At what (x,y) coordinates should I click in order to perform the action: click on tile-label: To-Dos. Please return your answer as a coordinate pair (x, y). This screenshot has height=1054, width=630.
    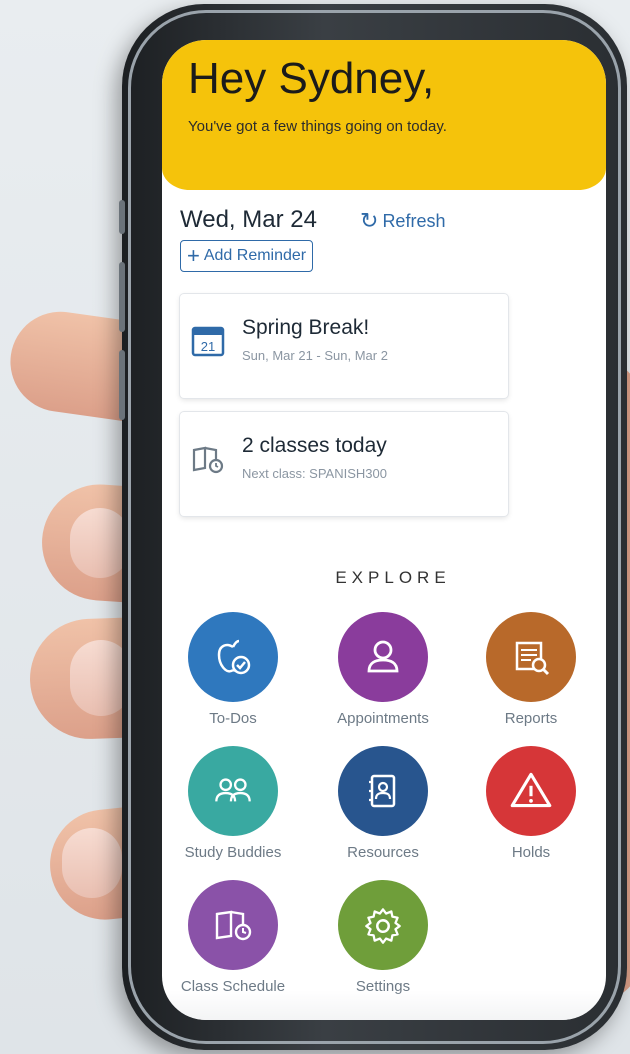
    Looking at the image, I should click on (233, 718).